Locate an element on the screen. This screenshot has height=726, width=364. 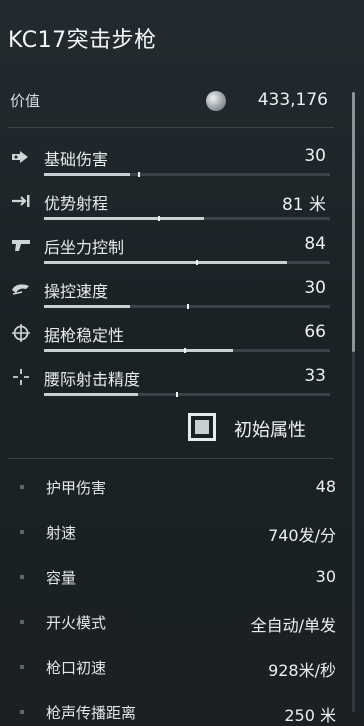
attribute-value: 全自动/单发 is located at coordinates (293, 625).